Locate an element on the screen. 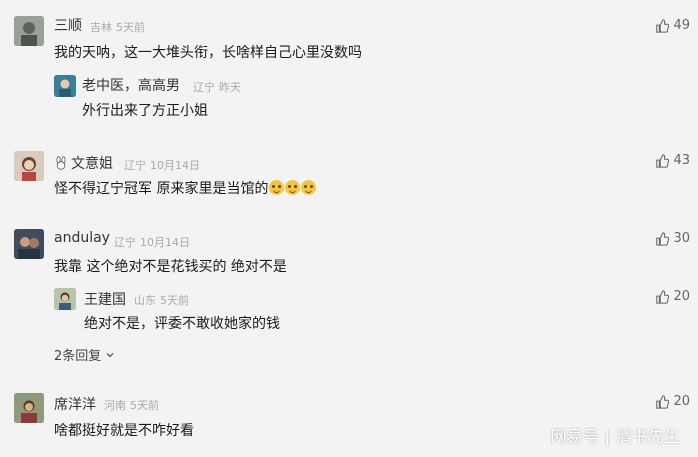  comment-meta: 河南 5天前 is located at coordinates (133, 405).